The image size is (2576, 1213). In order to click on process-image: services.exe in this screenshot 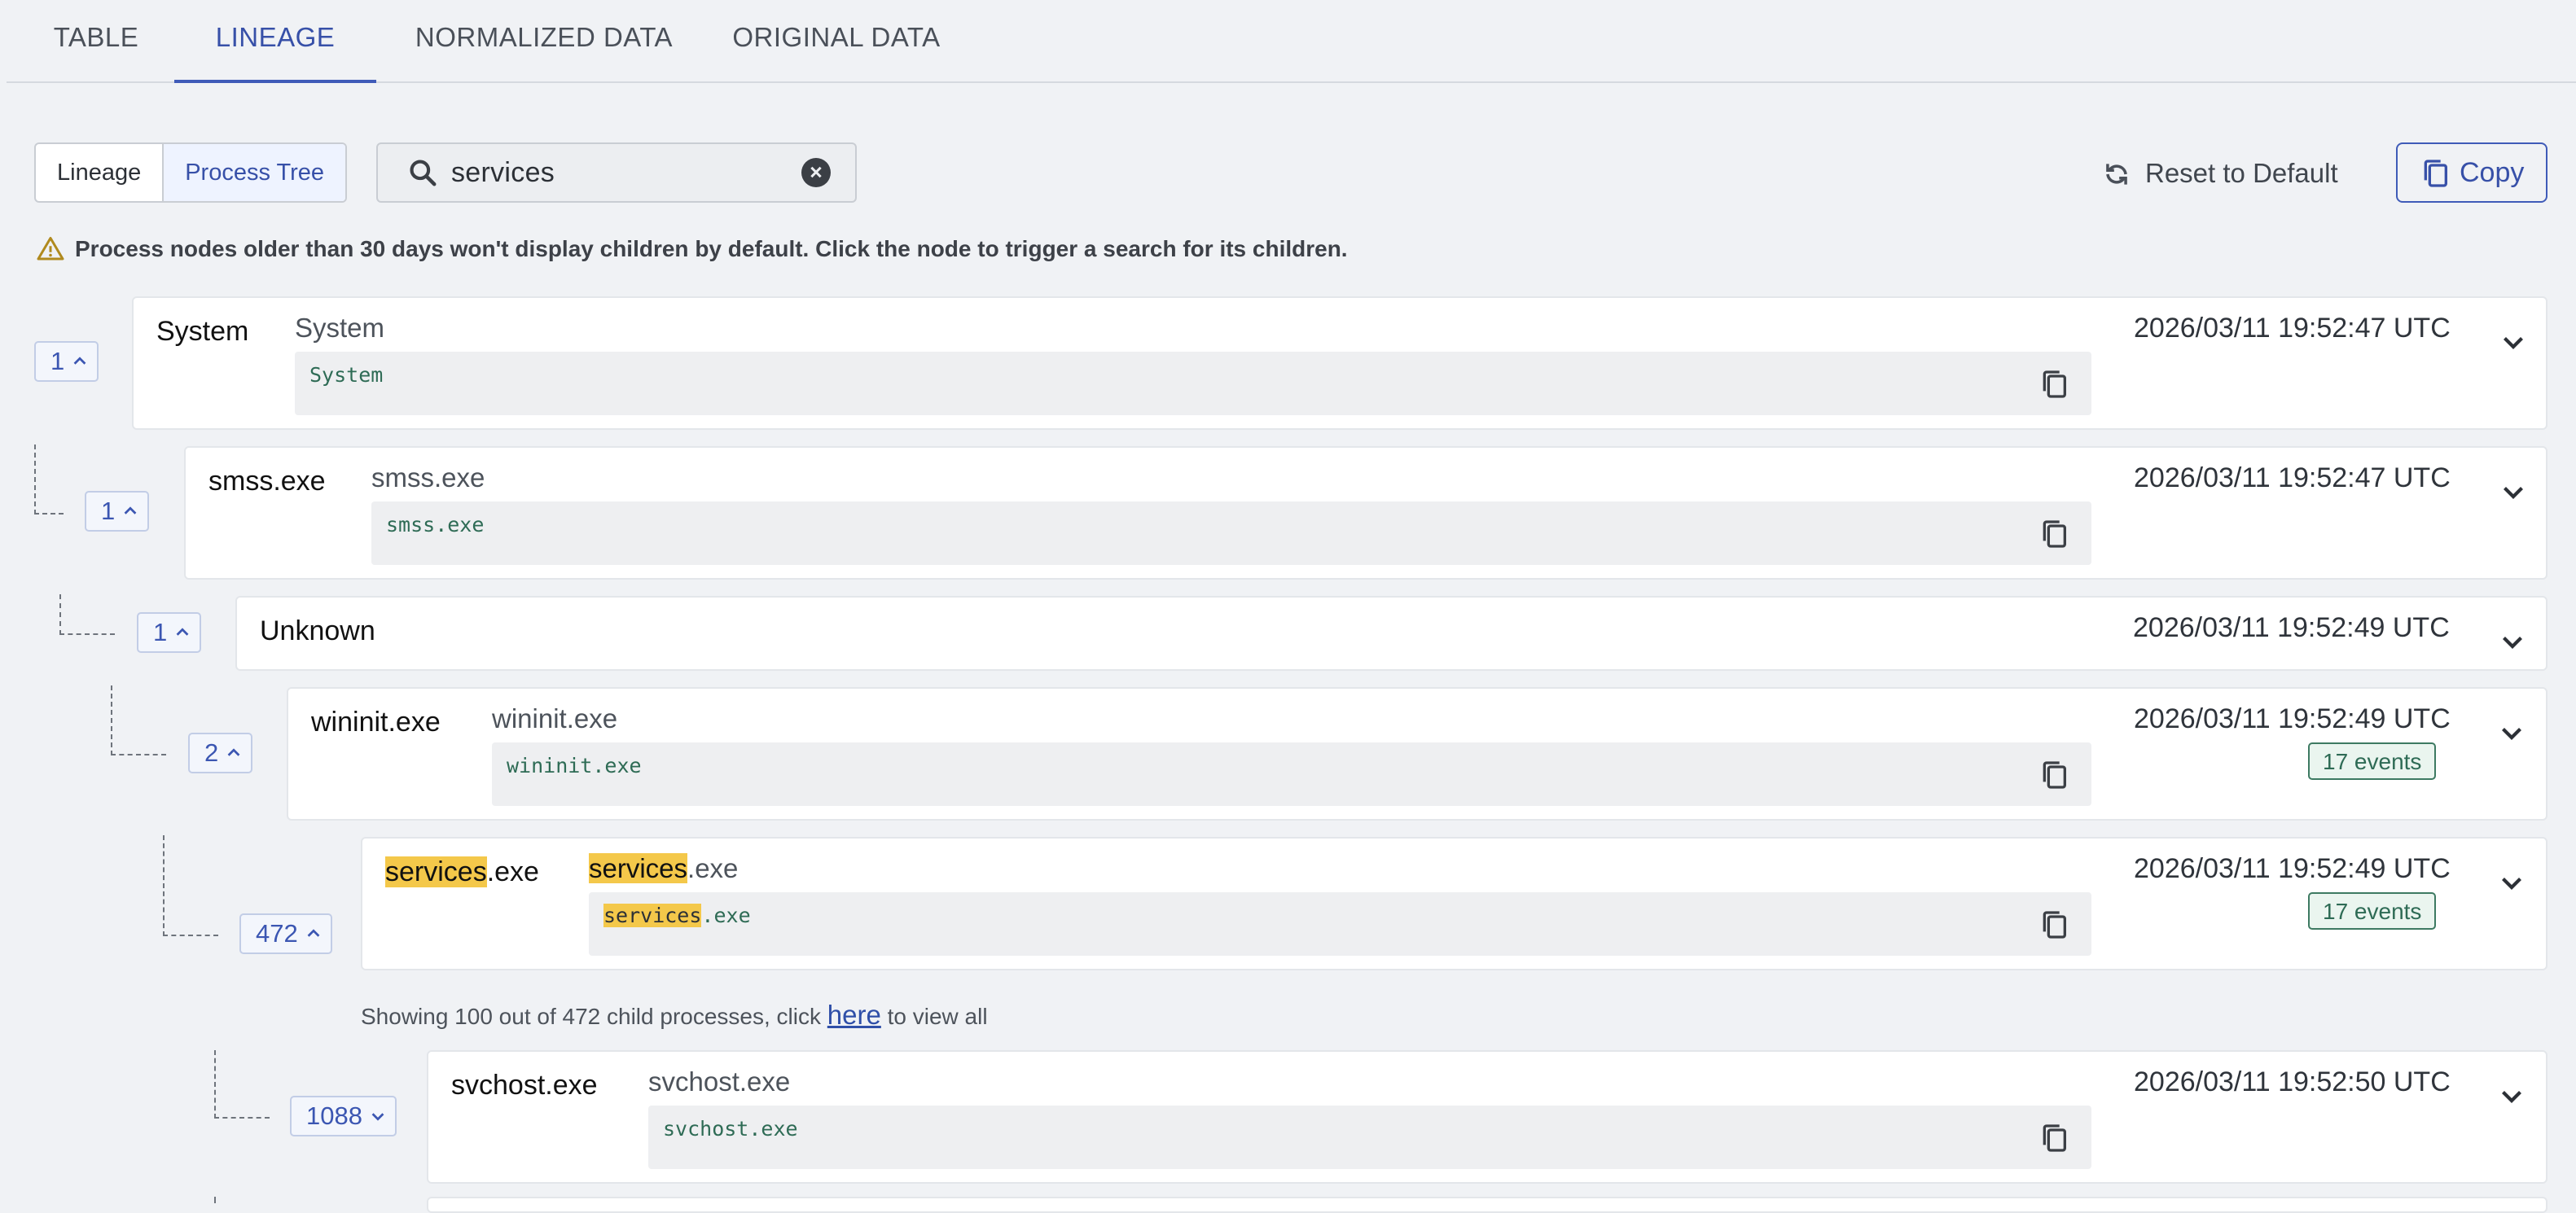, I will do `click(663, 868)`.